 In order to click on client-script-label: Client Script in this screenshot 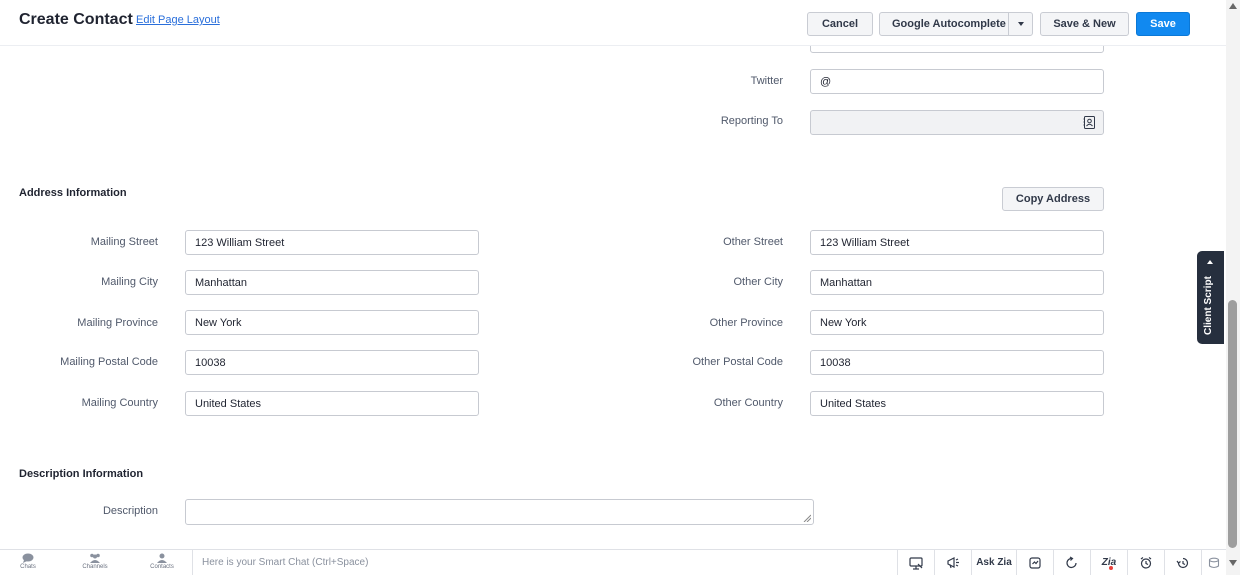, I will do `click(1208, 305)`.